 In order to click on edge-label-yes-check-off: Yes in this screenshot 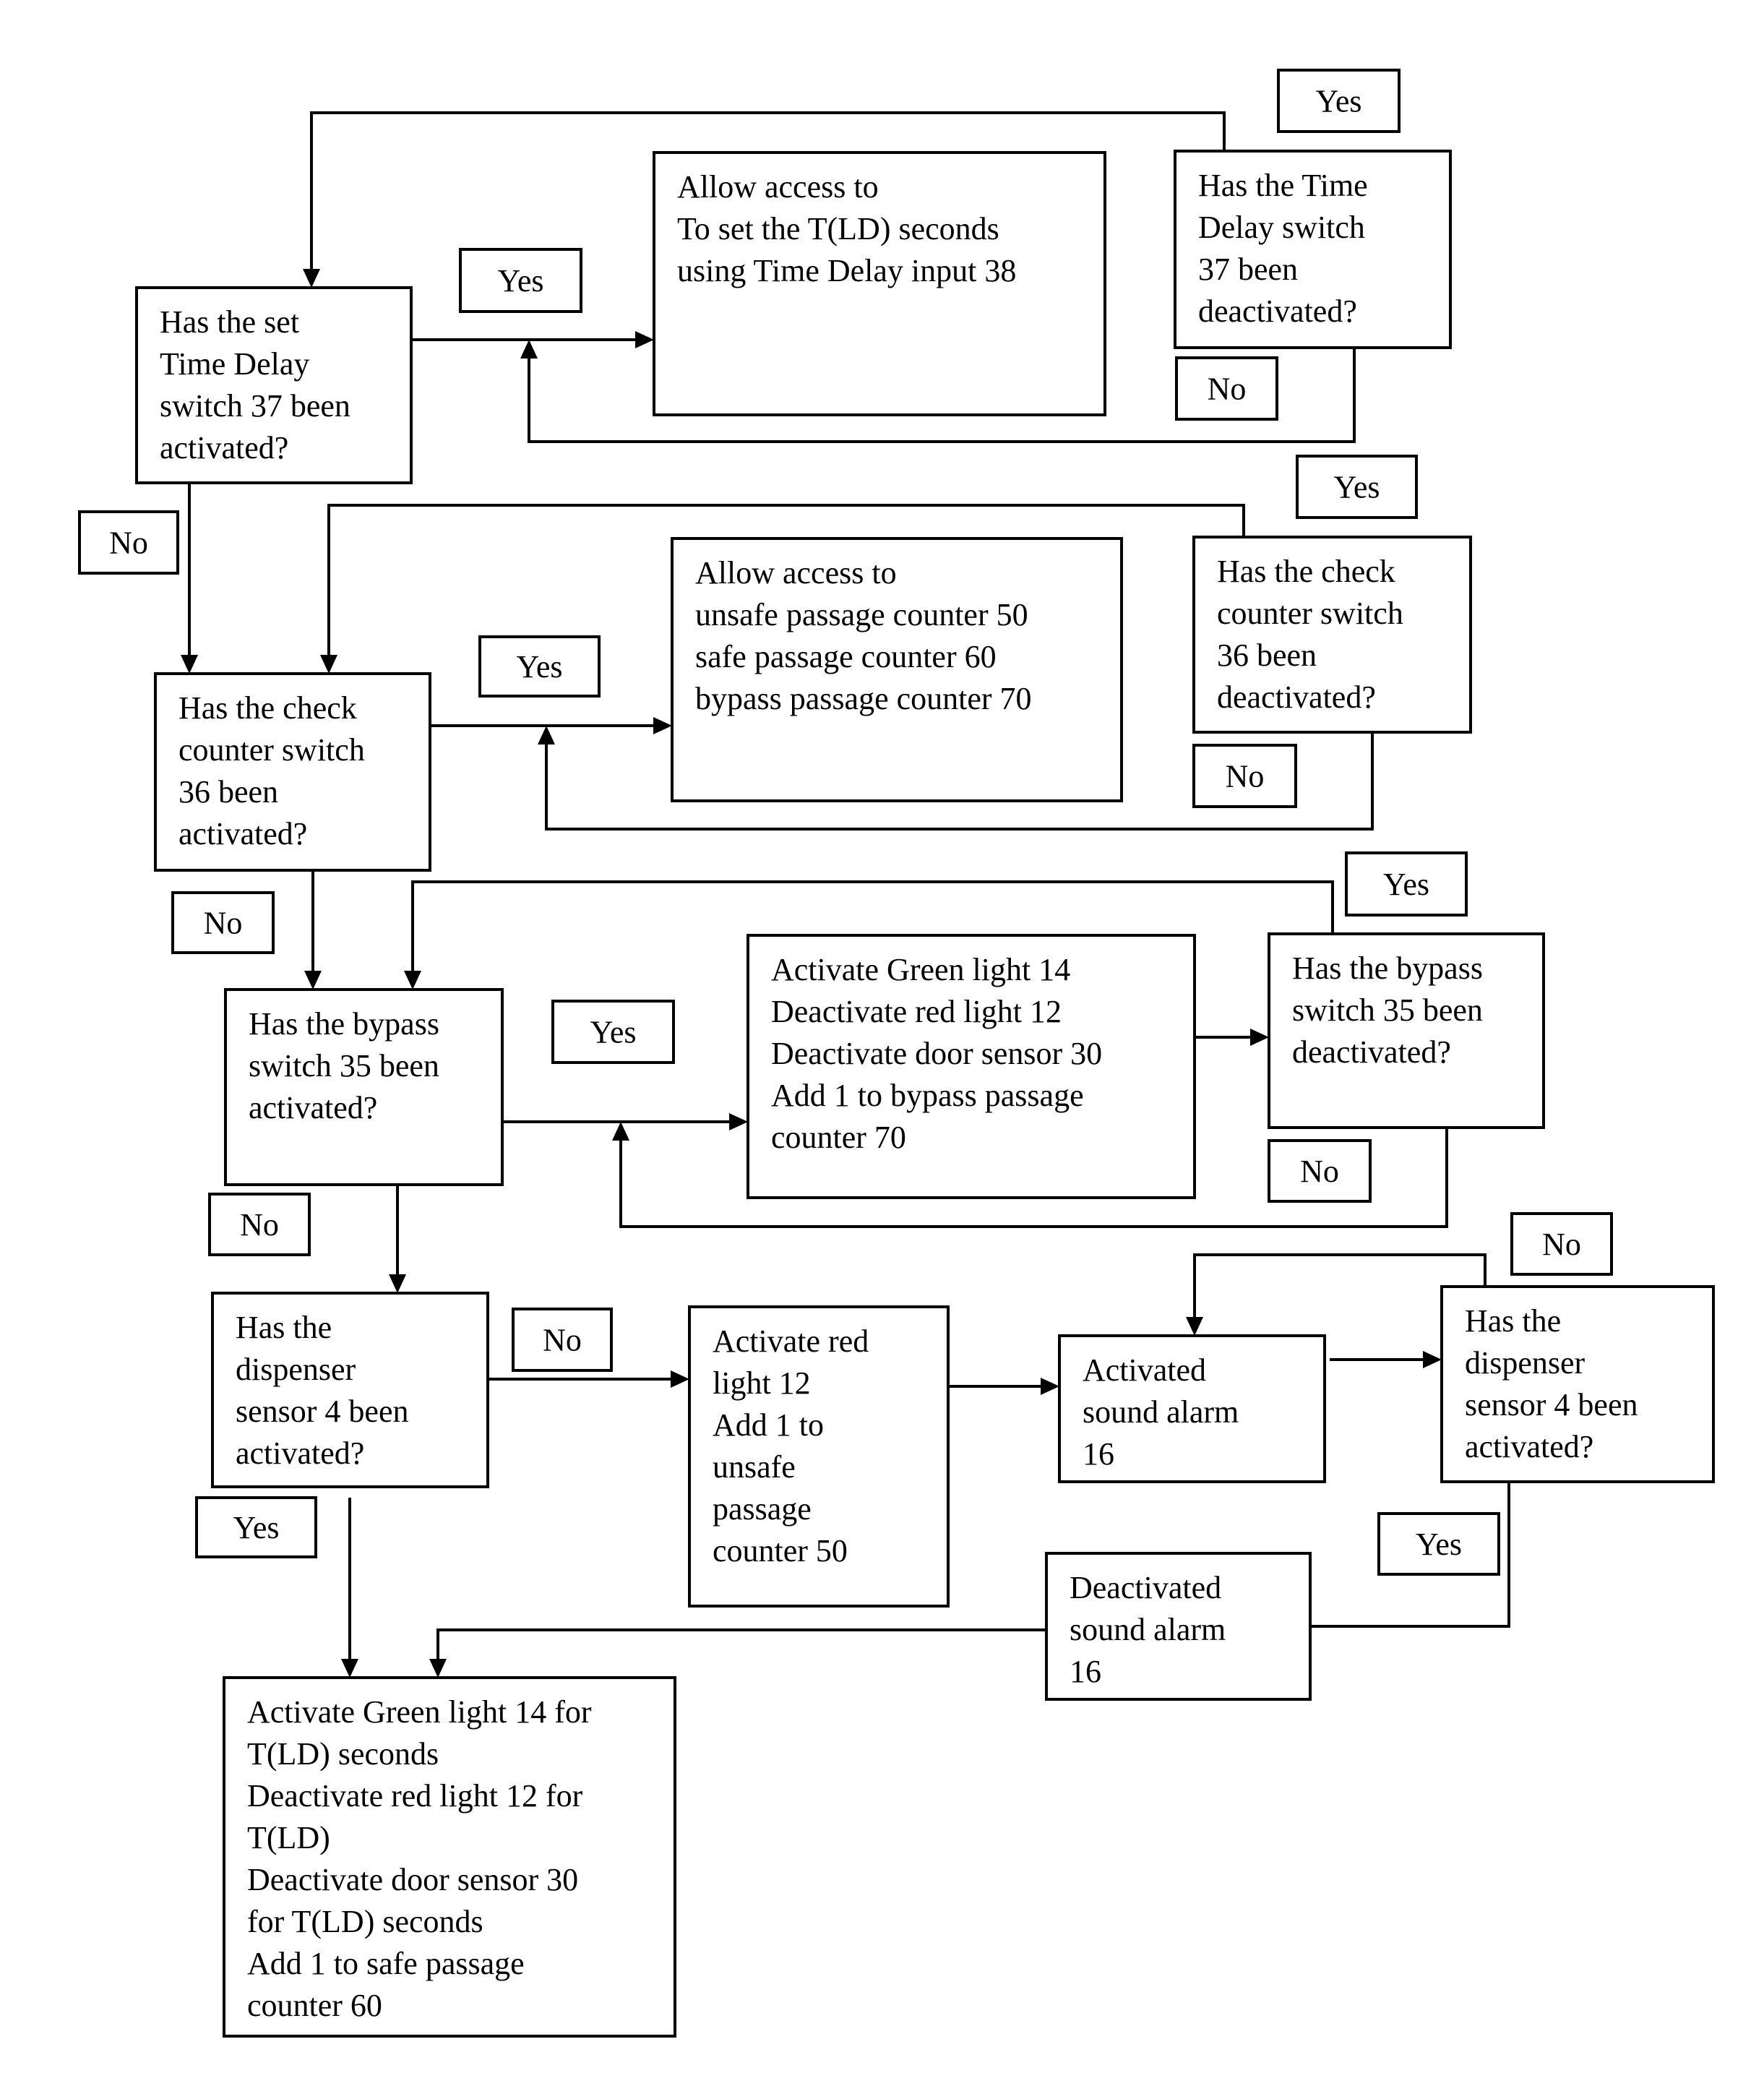, I will do `click(1357, 487)`.